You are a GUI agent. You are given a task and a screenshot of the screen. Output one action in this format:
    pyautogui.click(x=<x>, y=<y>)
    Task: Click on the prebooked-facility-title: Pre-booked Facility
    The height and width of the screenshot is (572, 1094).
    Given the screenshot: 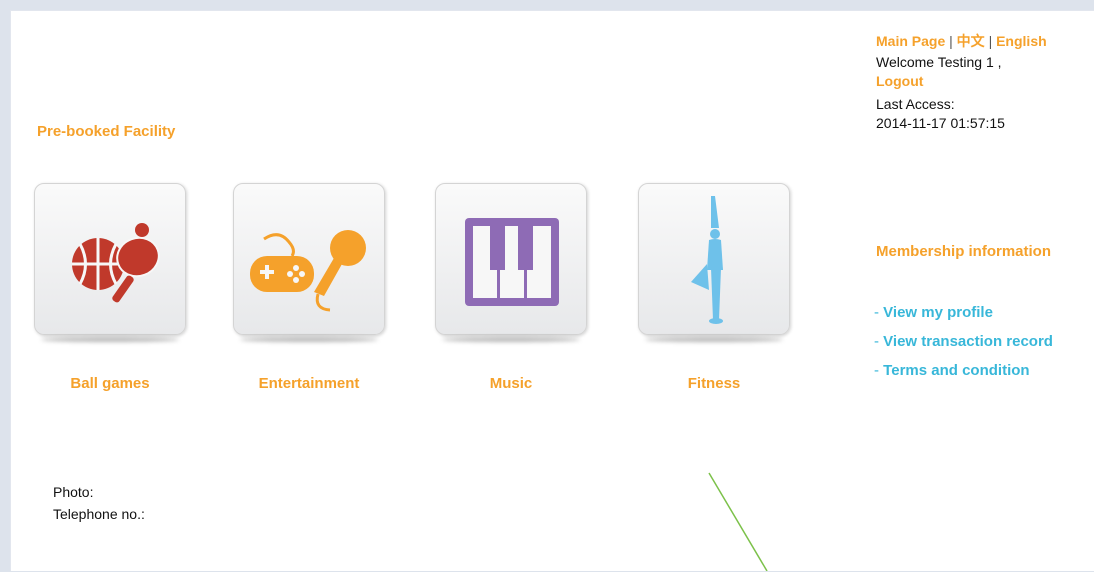 What is the action you would take?
    pyautogui.click(x=106, y=131)
    